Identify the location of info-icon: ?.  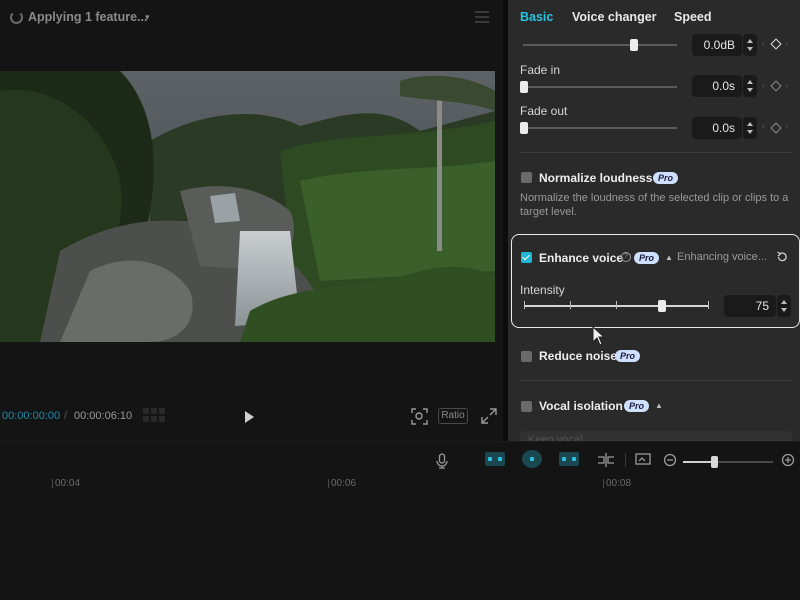
(626, 257).